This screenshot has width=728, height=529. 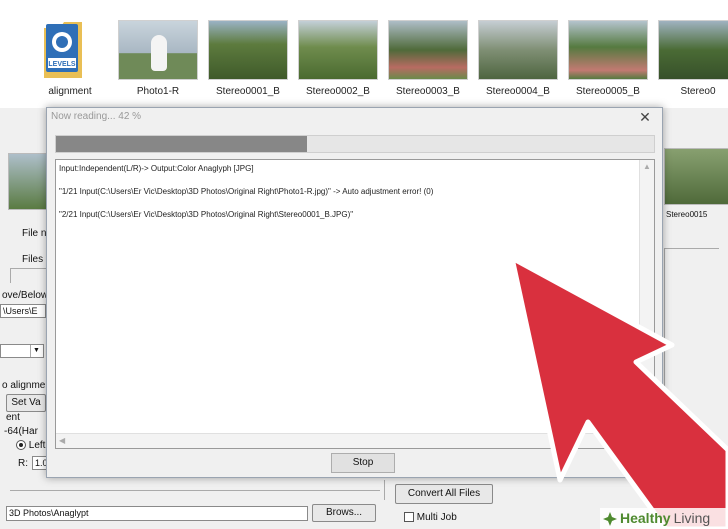 What do you see at coordinates (23, 463) in the screenshot?
I see `r-label: R:` at bounding box center [23, 463].